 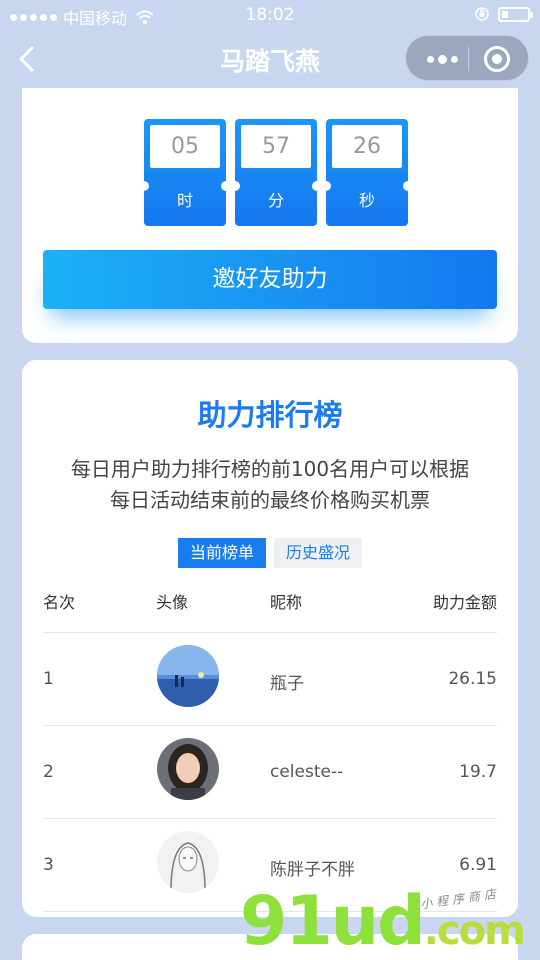 I want to click on row-rank: 1, so click(x=48, y=679).